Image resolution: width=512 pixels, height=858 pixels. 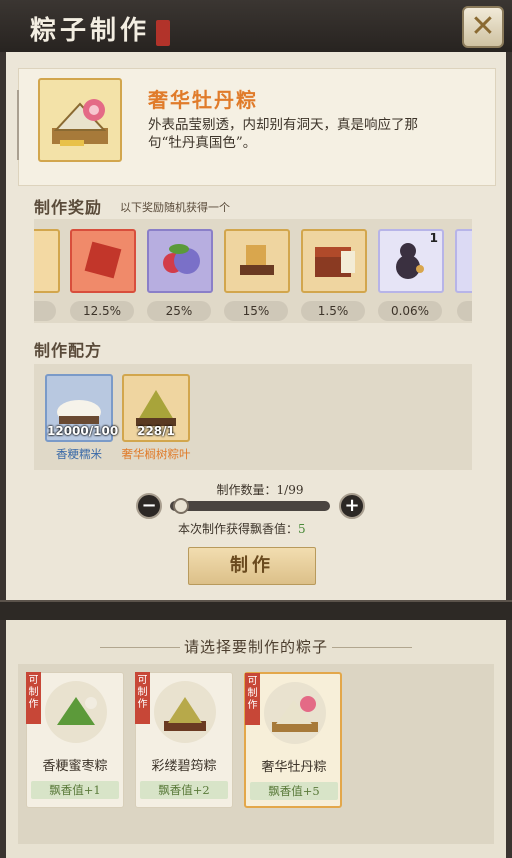 What do you see at coordinates (45, 311) in the screenshot?
I see `reward-pct-partial` at bounding box center [45, 311].